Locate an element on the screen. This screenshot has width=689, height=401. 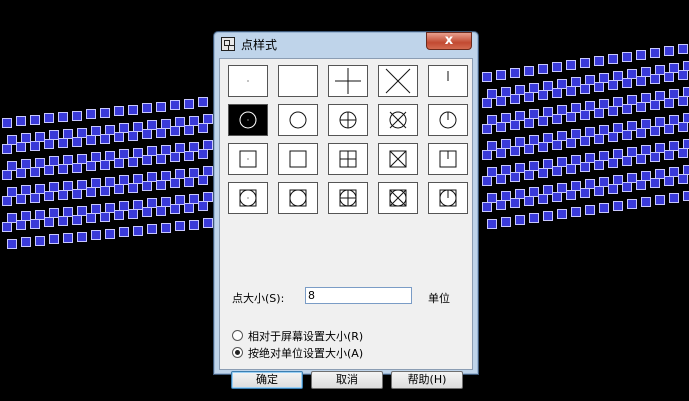
cancel-button: 取消 is located at coordinates (347, 380).